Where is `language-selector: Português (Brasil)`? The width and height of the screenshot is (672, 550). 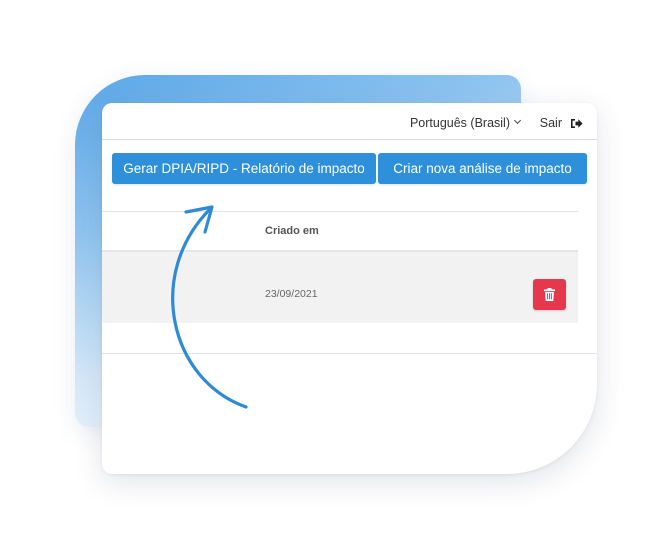
language-selector: Português (Brasil) is located at coordinates (465, 123).